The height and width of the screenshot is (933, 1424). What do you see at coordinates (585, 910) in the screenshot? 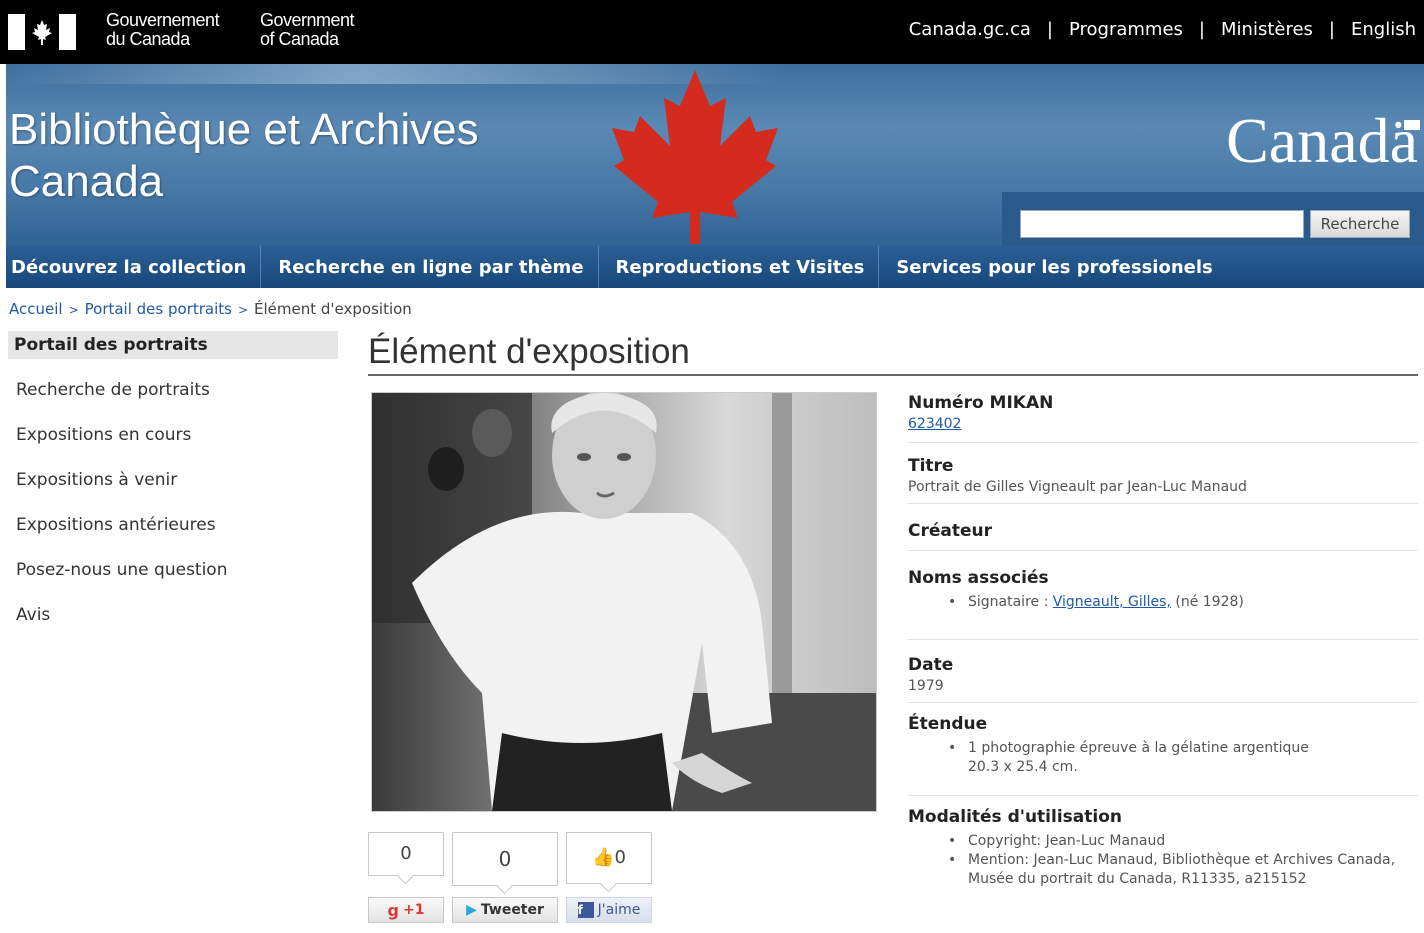
I see `facebook-icon: f` at bounding box center [585, 910].